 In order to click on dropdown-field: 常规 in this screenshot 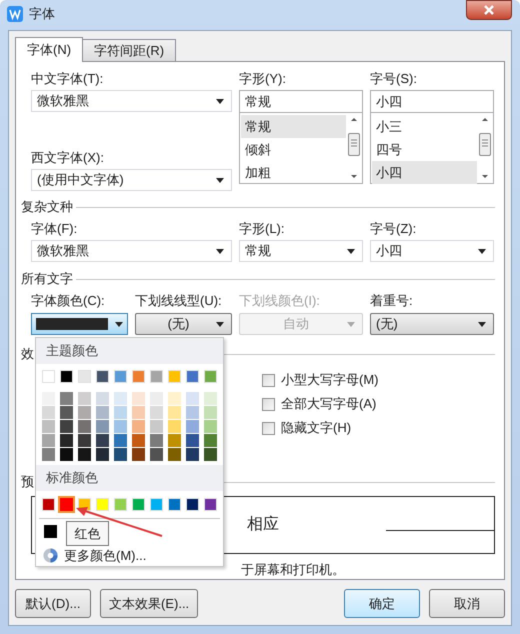, I will do `click(301, 251)`.